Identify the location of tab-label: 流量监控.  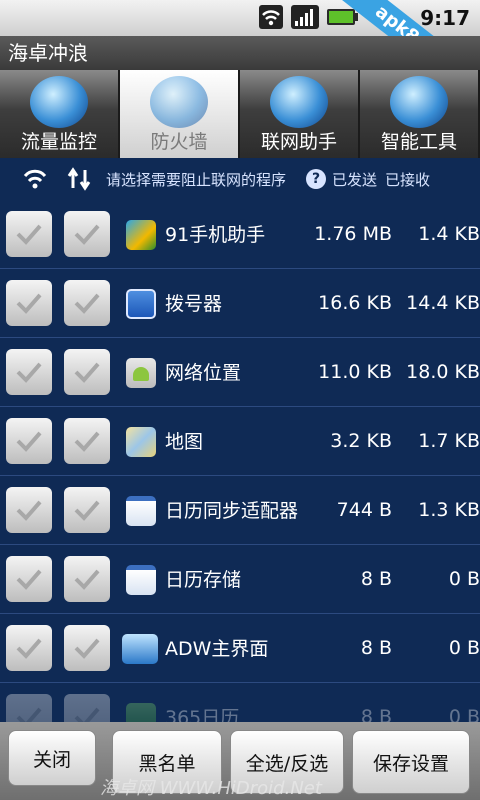
(58, 142).